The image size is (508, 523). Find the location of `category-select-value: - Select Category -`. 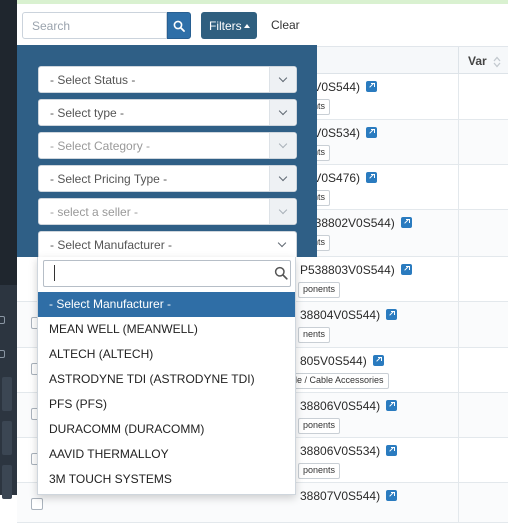

category-select-value: - Select Category - is located at coordinates (100, 146).